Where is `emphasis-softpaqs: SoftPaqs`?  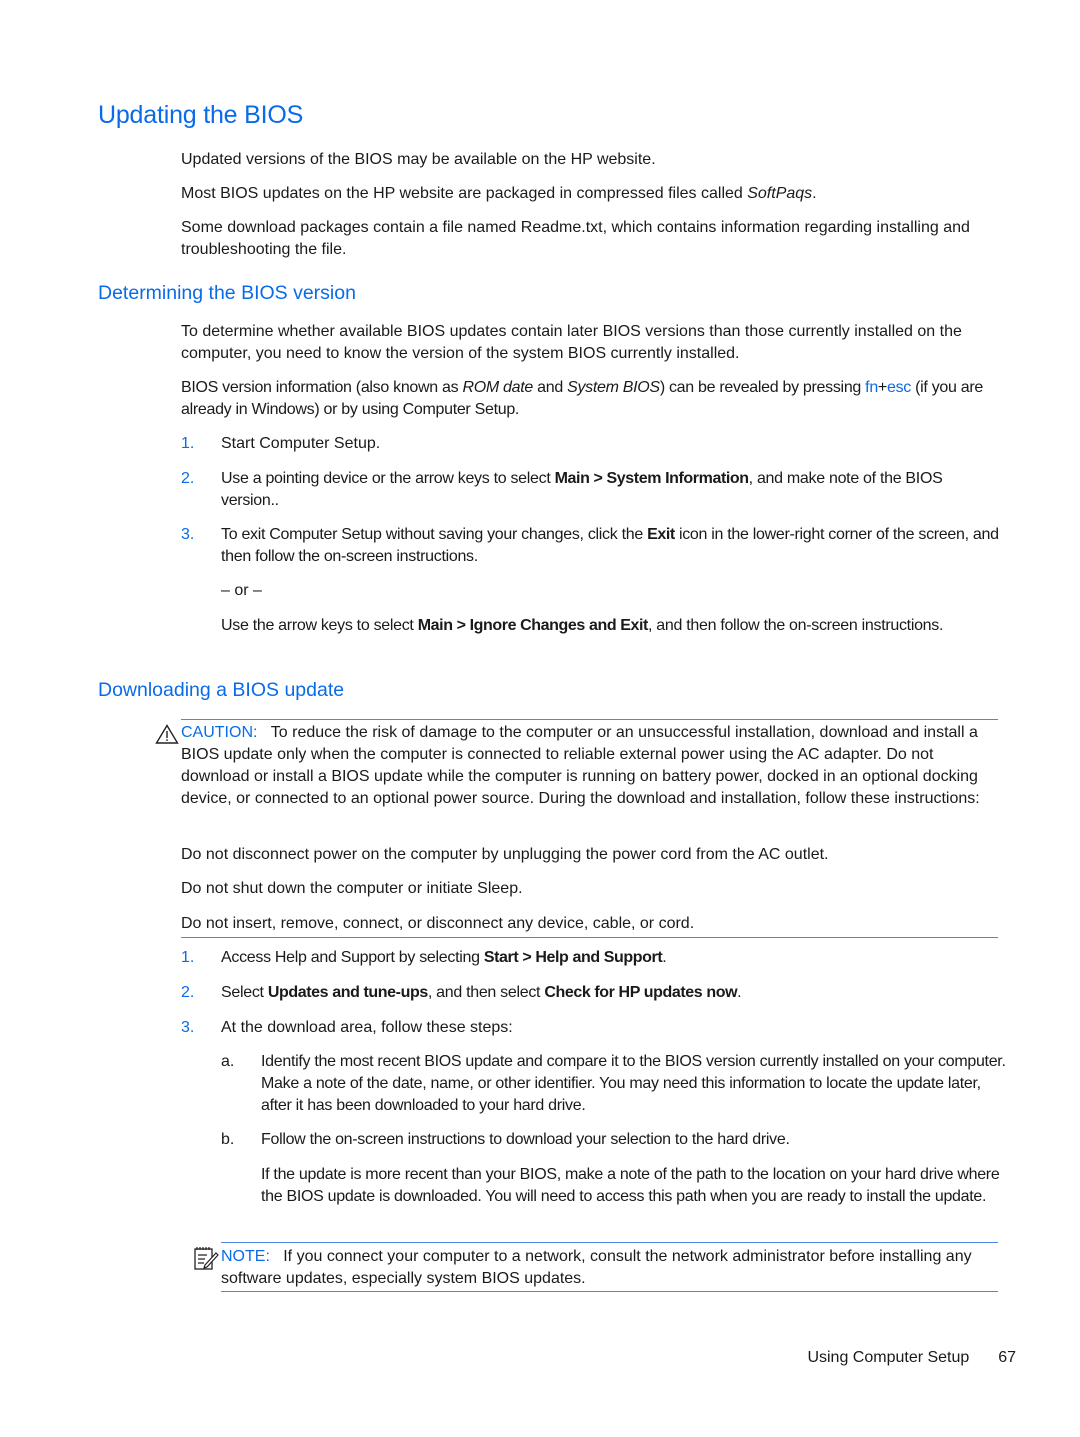
emphasis-softpaqs: SoftPaqs is located at coordinates (780, 193).